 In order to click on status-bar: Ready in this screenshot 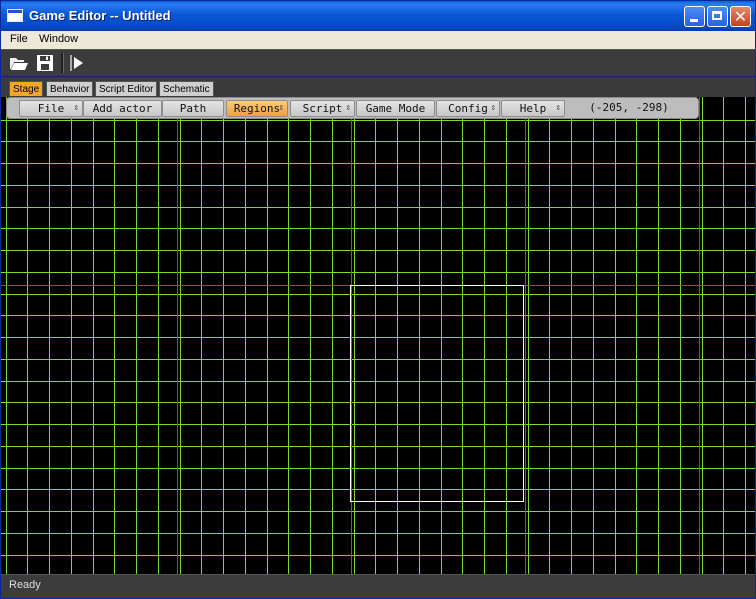, I will do `click(378, 586)`.